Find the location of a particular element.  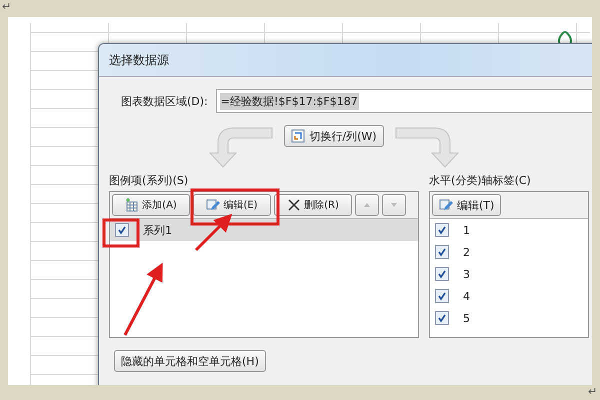

window-title: 选择数据源 is located at coordinates (345, 60).